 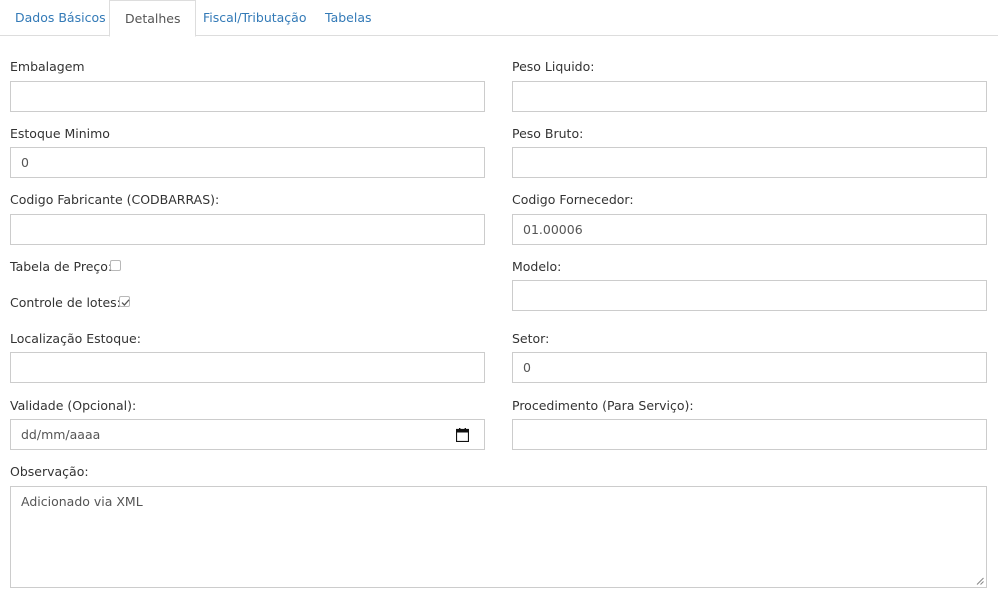 What do you see at coordinates (73, 405) in the screenshot?
I see `validade-label: Validade (Opcional):` at bounding box center [73, 405].